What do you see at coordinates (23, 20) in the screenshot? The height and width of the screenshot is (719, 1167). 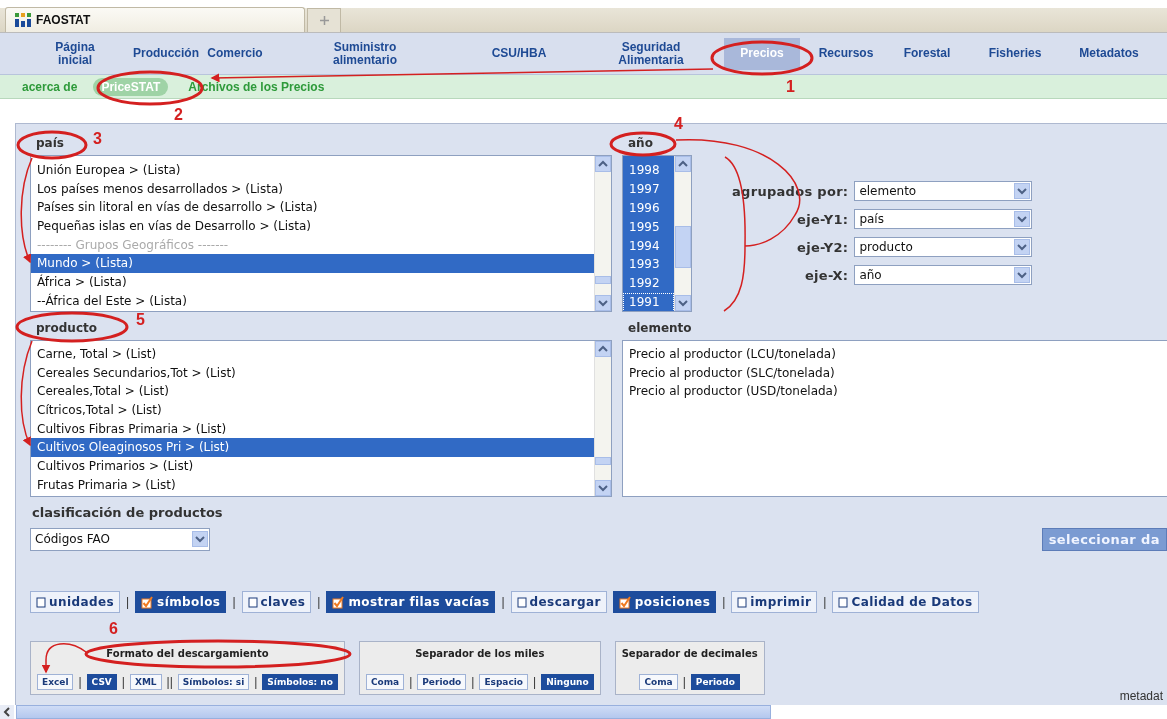 I see `logo-icon` at bounding box center [23, 20].